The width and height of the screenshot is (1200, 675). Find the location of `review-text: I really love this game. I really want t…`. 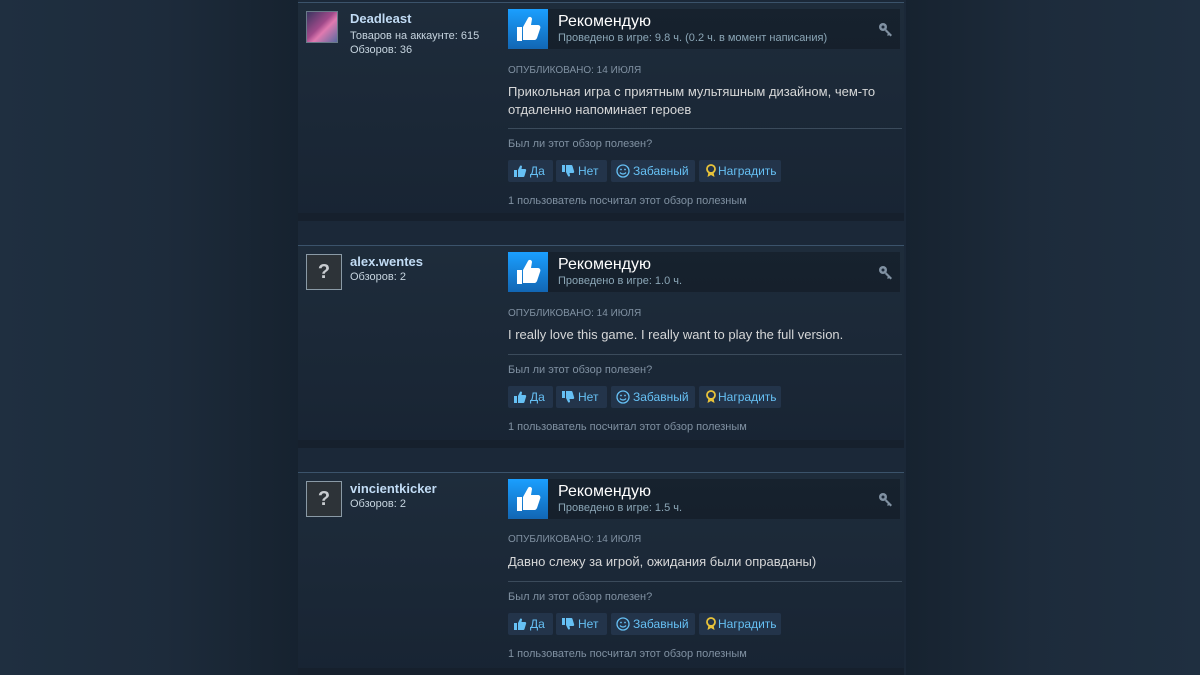

review-text: I really love this game. I really want t… is located at coordinates (676, 334).